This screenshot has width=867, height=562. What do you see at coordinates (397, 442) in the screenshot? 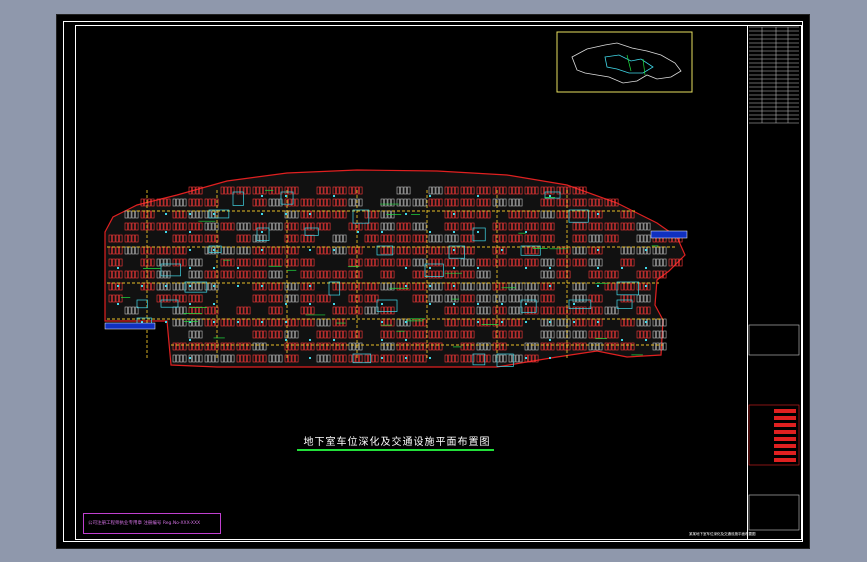
I see `plan-title: 地下室车位深化及交通设施平面布置图` at bounding box center [397, 442].